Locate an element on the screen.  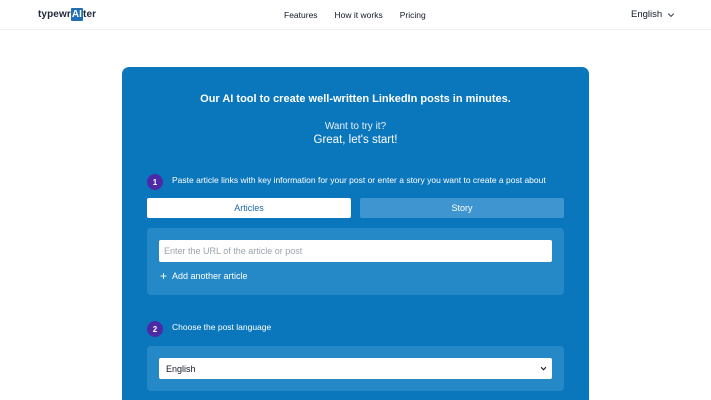
logo-text-post: ter is located at coordinates (90, 14).